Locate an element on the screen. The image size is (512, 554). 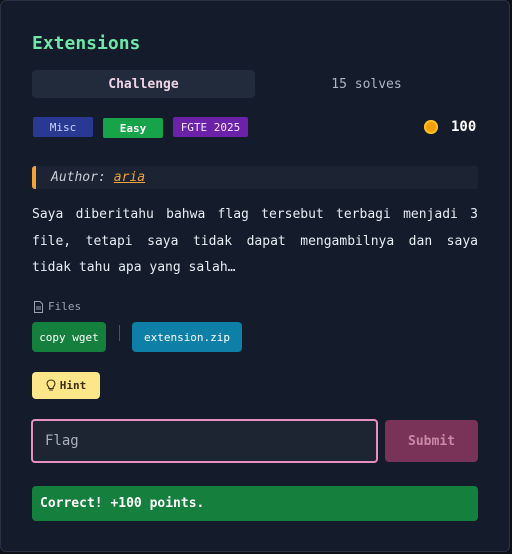
tab-bar: Challenge 15 solves is located at coordinates (255, 84).